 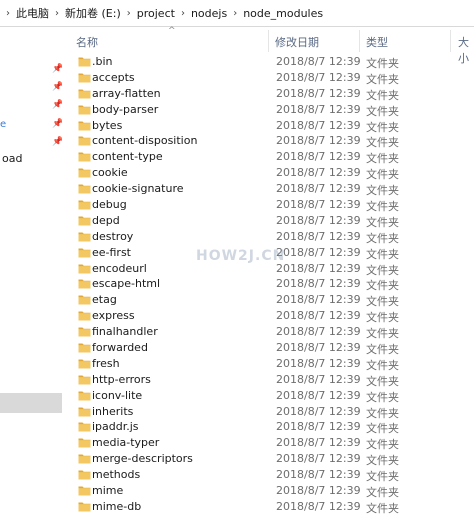 I want to click on file-row: bytes 2018/8/7 12:39 文件夹, so click(x=268, y=126).